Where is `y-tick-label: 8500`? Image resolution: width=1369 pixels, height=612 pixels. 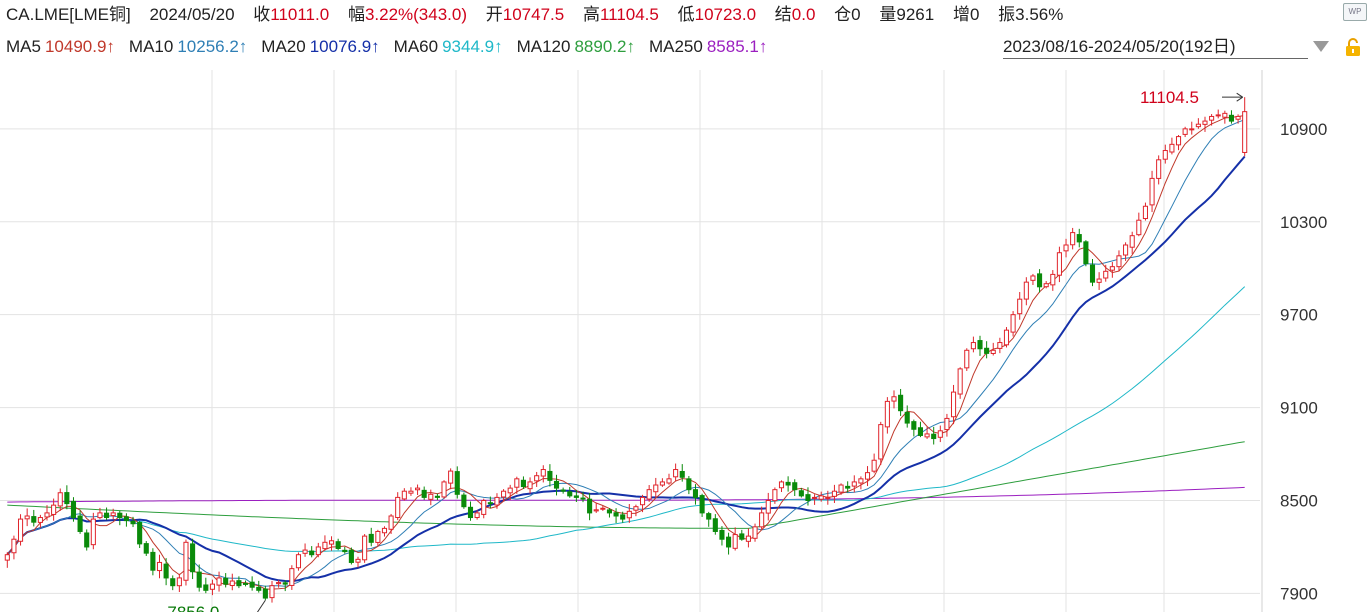
y-tick-label: 8500 is located at coordinates (1299, 501).